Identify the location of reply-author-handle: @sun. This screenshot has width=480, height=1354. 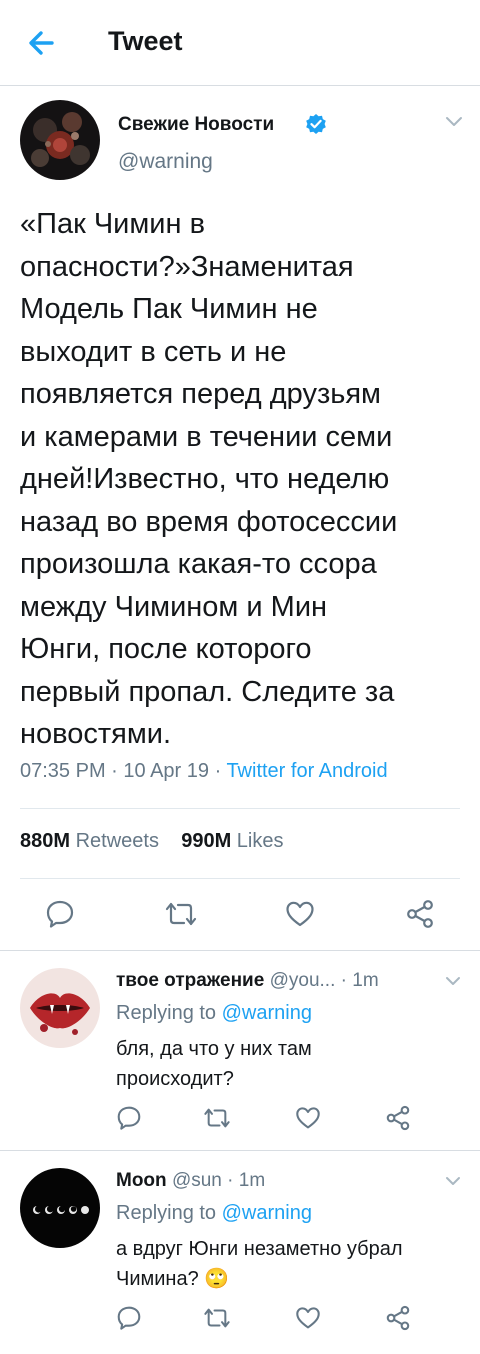
(197, 1180).